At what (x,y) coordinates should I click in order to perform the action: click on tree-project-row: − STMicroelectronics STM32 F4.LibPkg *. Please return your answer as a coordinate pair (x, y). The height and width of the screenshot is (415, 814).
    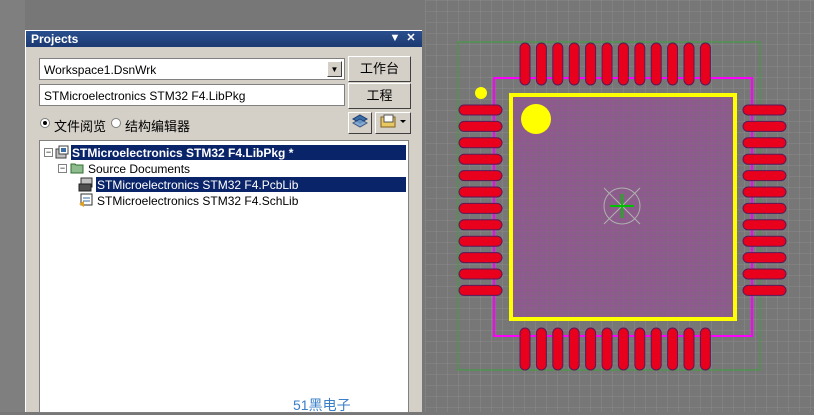
    Looking at the image, I should click on (225, 152).